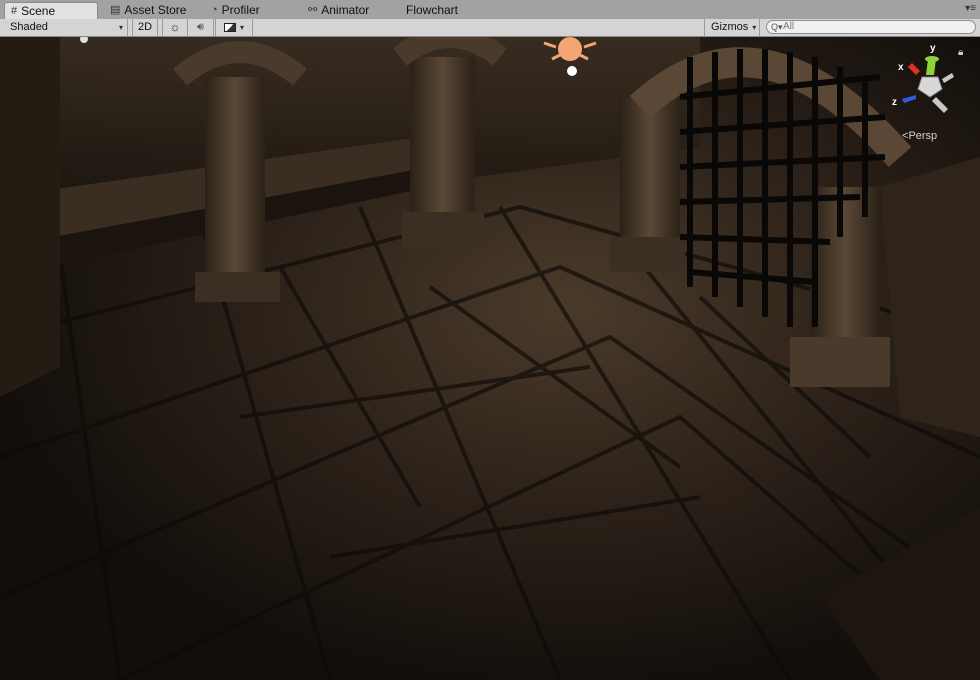  What do you see at coordinates (240, 10) in the screenshot?
I see `tab-profiler-label: Profiler` at bounding box center [240, 10].